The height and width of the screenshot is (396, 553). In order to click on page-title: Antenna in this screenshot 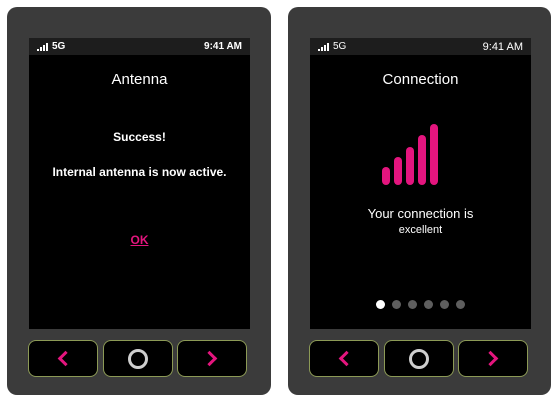, I will do `click(139, 79)`.